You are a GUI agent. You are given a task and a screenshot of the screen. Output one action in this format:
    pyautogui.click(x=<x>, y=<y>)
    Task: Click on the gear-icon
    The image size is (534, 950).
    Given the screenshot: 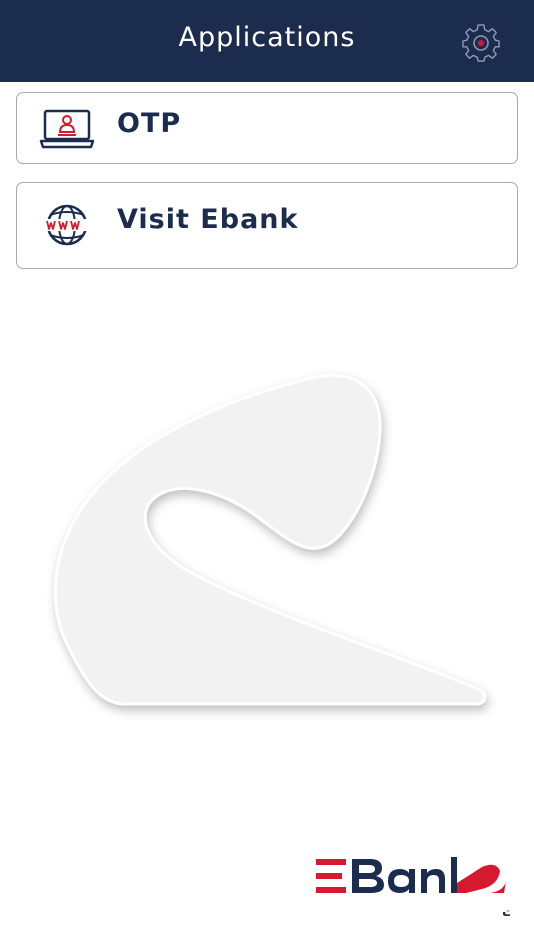 What is the action you would take?
    pyautogui.click(x=481, y=43)
    